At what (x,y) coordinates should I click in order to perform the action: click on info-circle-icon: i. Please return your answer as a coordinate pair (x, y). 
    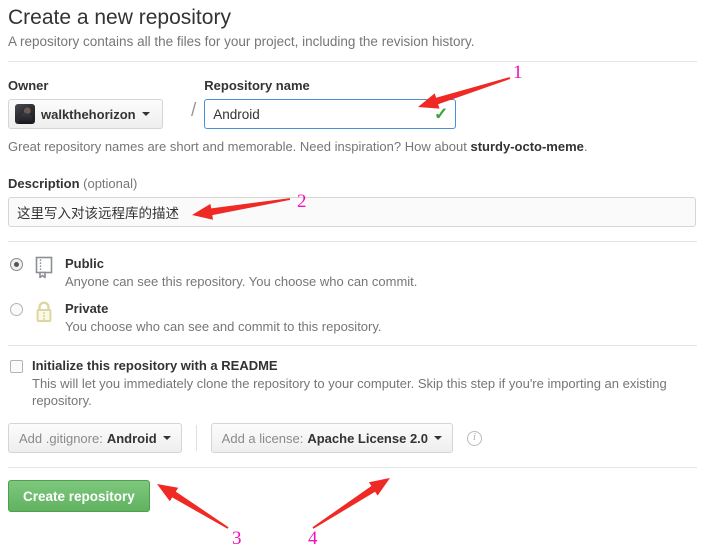
    Looking at the image, I should click on (475, 438).